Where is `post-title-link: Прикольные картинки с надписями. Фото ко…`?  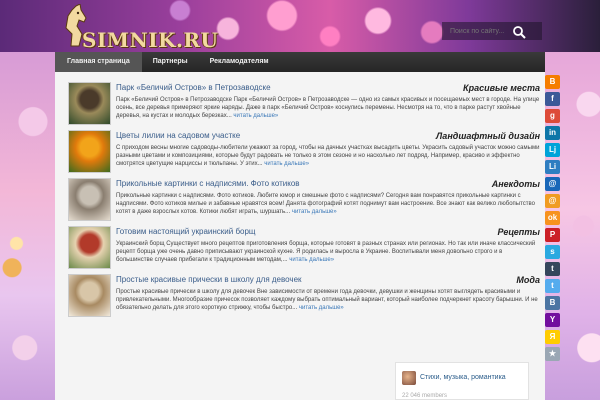
post-title-link: Прикольные картинки с надписями. Фото ко… is located at coordinates (266, 183).